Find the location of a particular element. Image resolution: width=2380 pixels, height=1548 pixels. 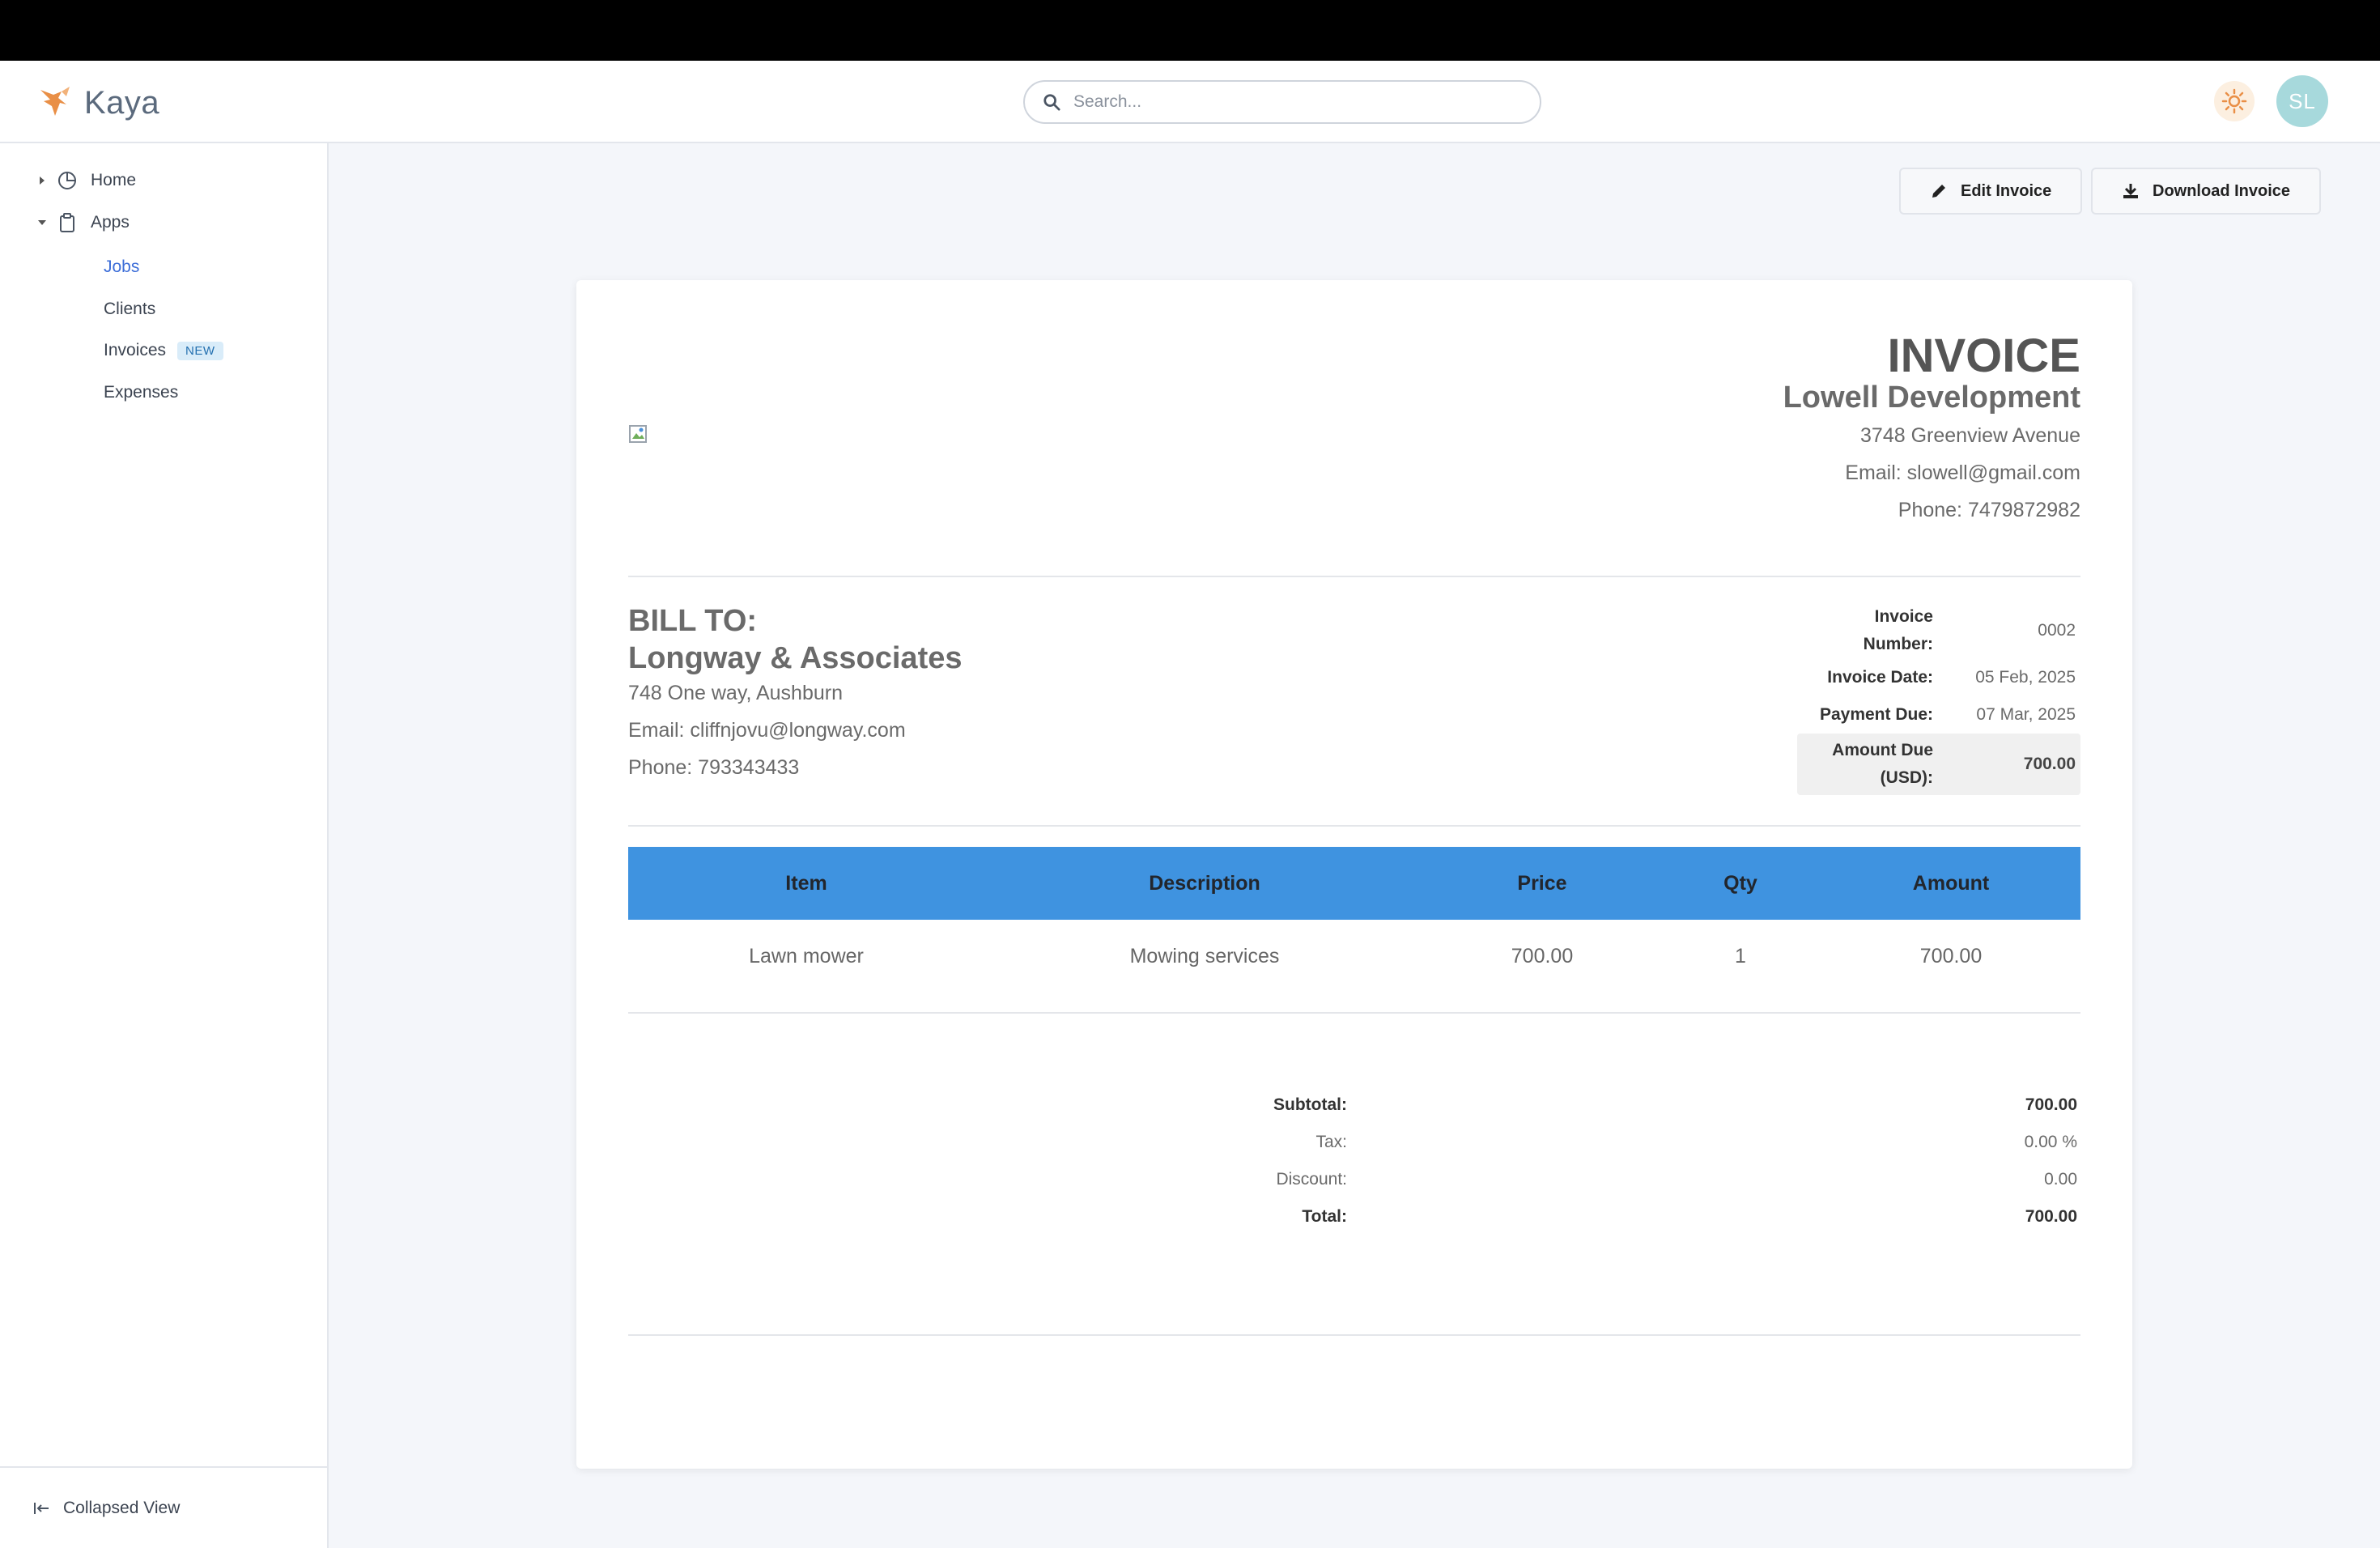

payment-due-row: Payment Due: 07 Mar, 2025 is located at coordinates (1938, 715).